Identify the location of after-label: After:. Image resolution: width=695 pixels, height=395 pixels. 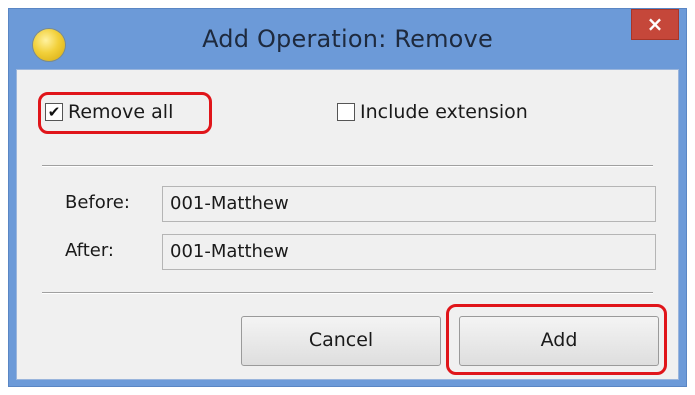
(89, 250).